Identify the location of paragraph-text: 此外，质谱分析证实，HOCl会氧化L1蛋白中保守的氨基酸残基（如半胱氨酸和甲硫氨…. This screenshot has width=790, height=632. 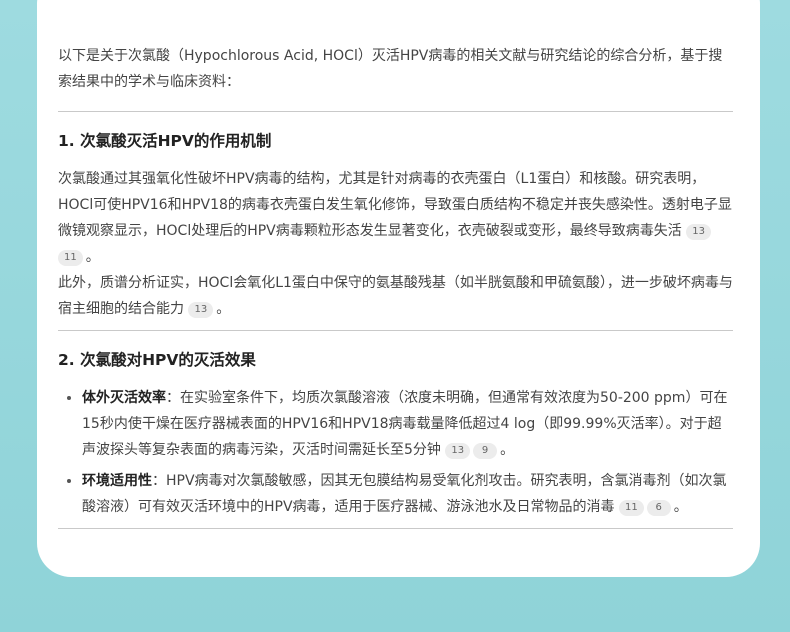
(395, 296).